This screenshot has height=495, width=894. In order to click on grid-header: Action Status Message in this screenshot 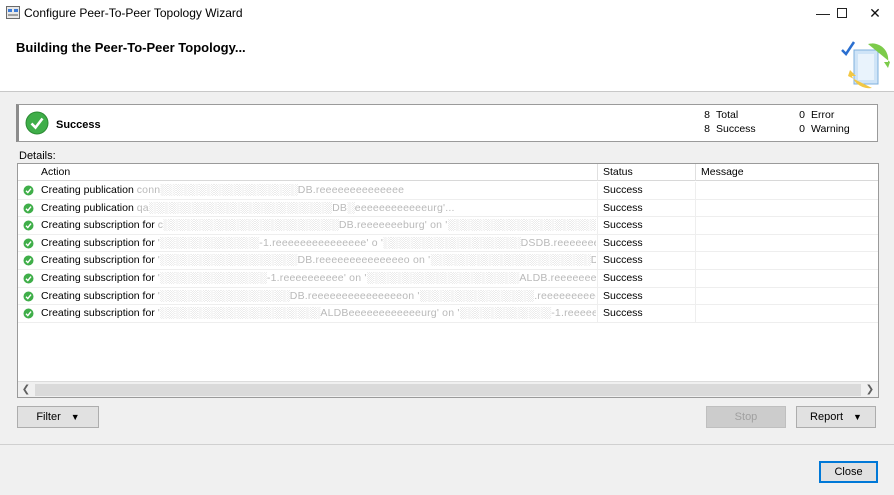, I will do `click(448, 172)`.